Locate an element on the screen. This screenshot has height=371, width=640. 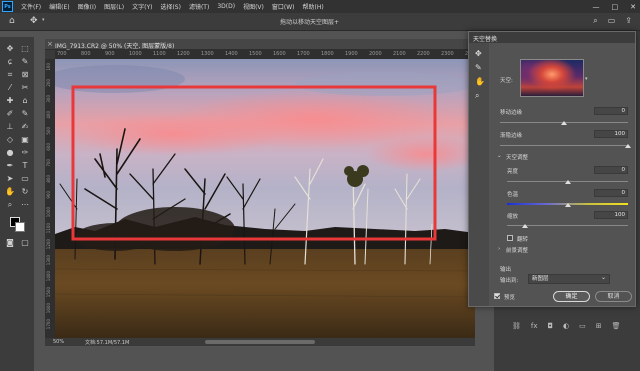
fade-edge-label: 渐隐边缘 is located at coordinates (511, 136).